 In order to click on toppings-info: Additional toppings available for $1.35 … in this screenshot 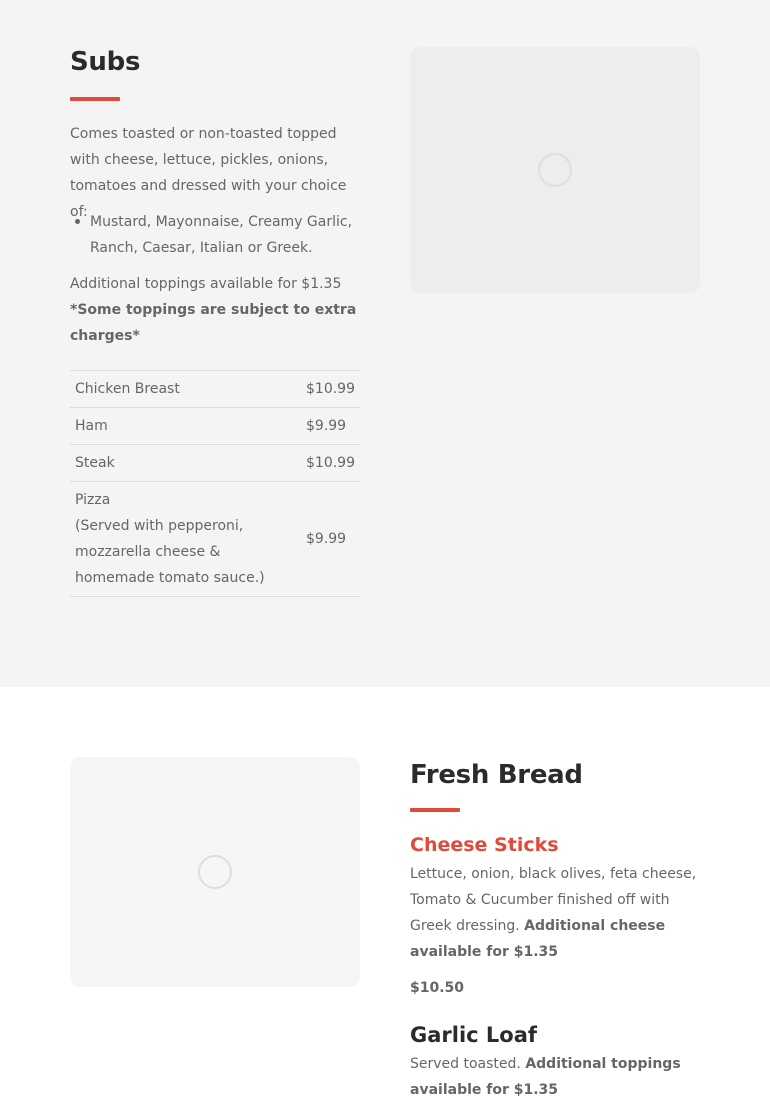, I will do `click(216, 310)`.